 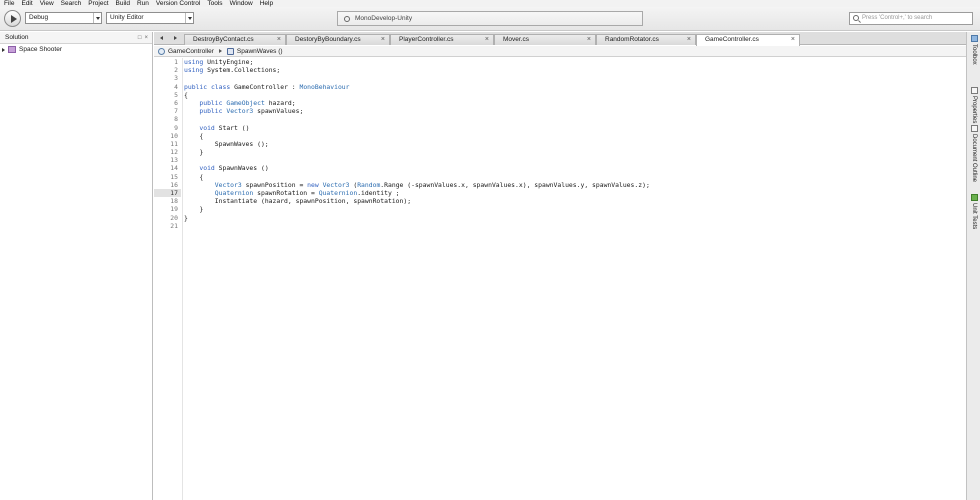 I want to click on close-pad-button: ×, so click(x=146, y=38).